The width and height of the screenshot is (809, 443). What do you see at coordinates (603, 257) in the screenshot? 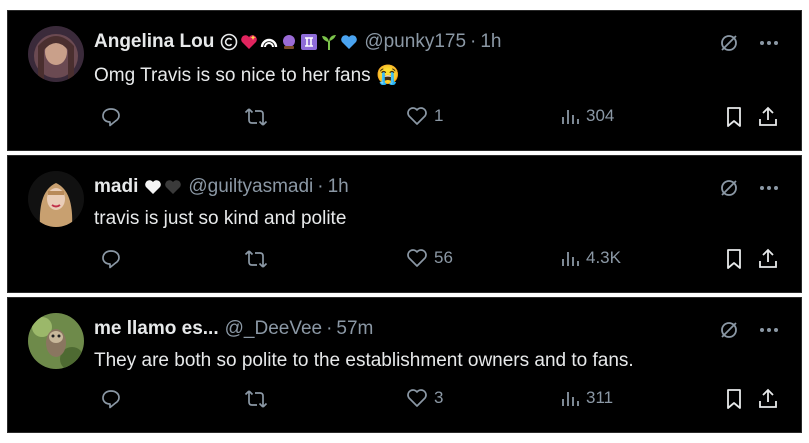
I see `views-count: 4.3K` at bounding box center [603, 257].